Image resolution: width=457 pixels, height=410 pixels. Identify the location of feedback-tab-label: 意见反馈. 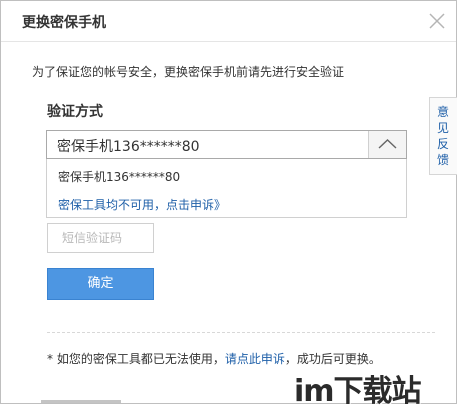
(443, 136).